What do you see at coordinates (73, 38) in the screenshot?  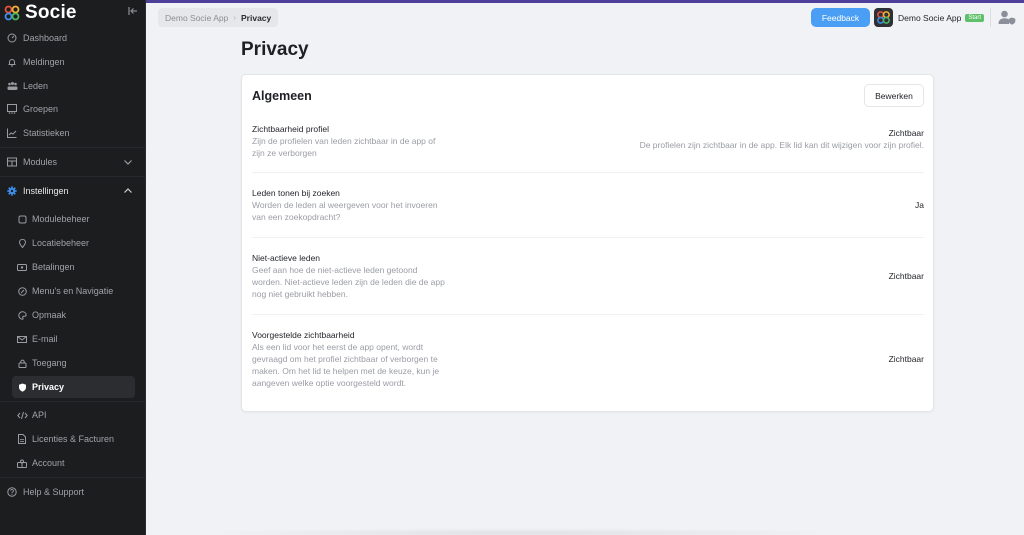 I see `sidebar-item-dashboard: Dashboard` at bounding box center [73, 38].